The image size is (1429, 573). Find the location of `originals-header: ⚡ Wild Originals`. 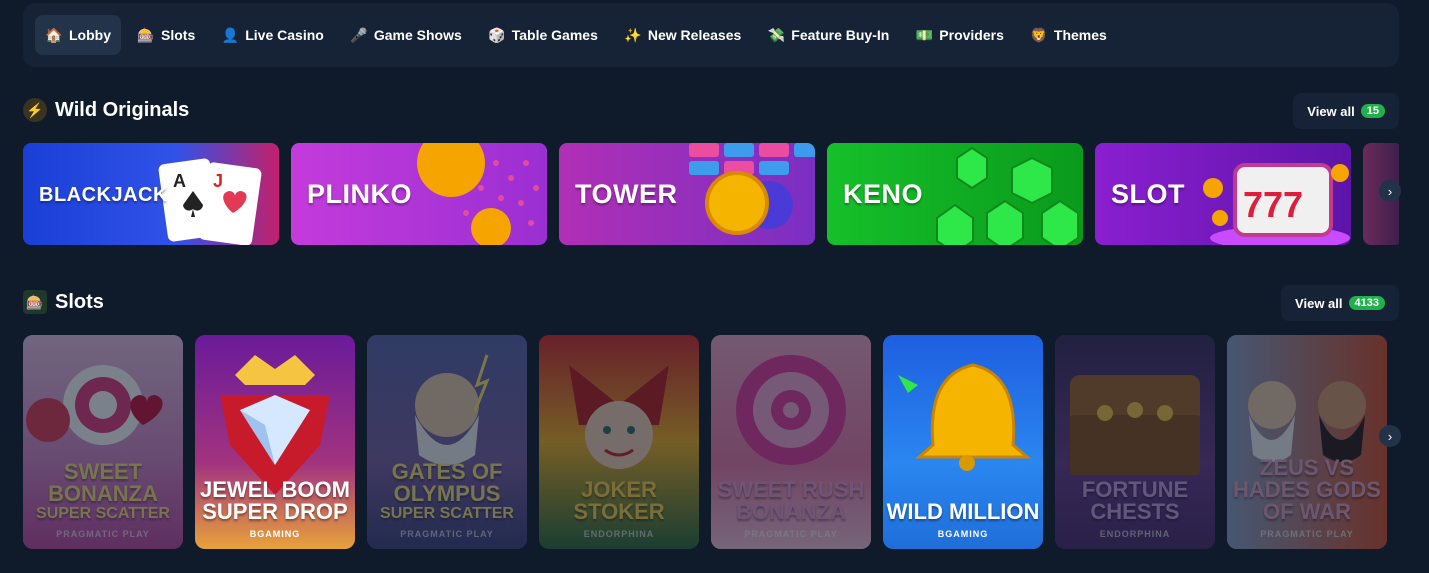

originals-header: ⚡ Wild Originals is located at coordinates (106, 110).